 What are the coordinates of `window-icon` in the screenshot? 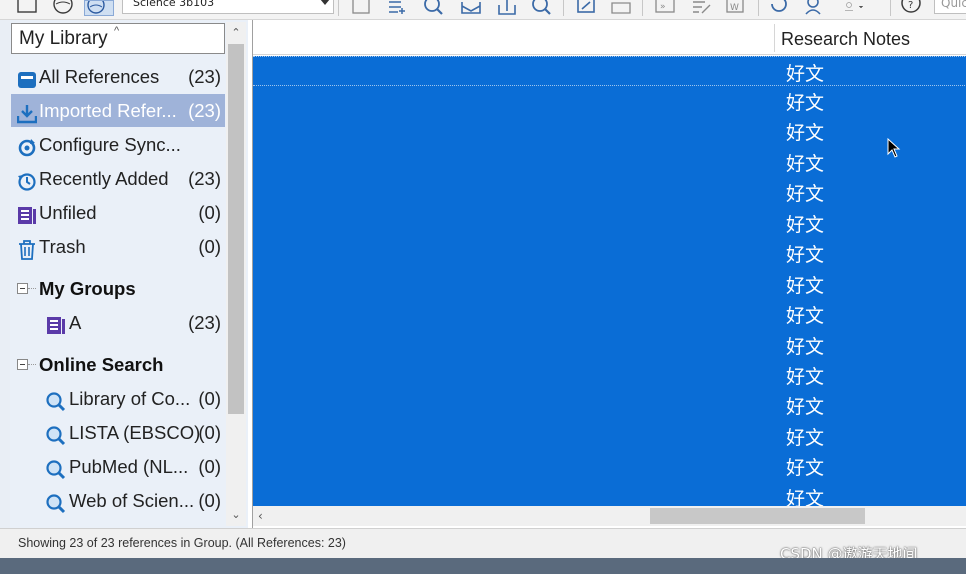 It's located at (27, 8).